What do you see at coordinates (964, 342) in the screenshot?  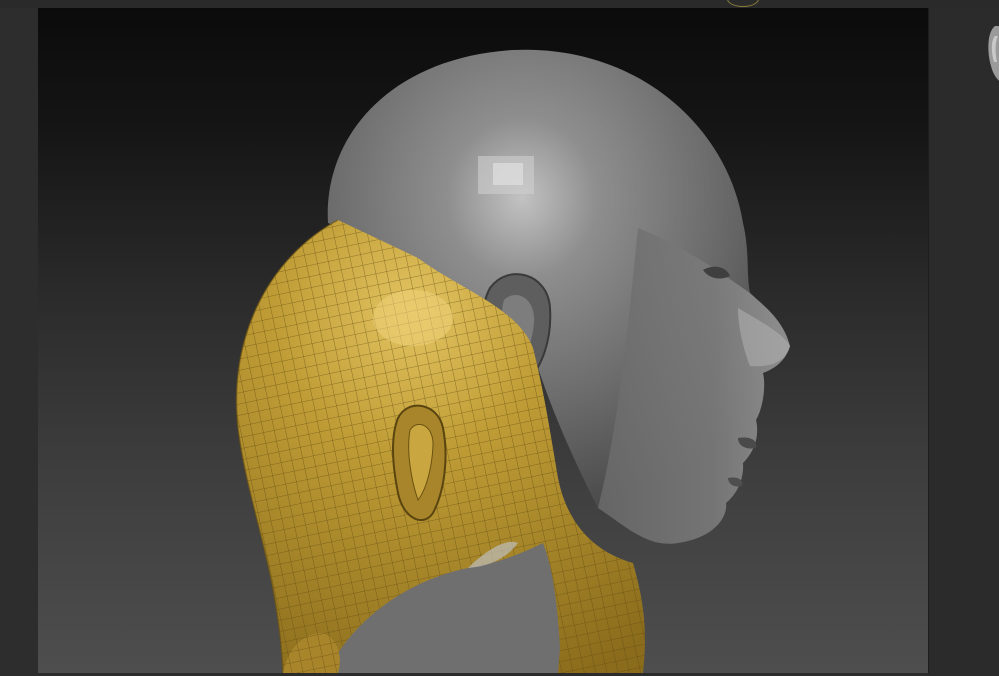 I see `right-tray` at bounding box center [964, 342].